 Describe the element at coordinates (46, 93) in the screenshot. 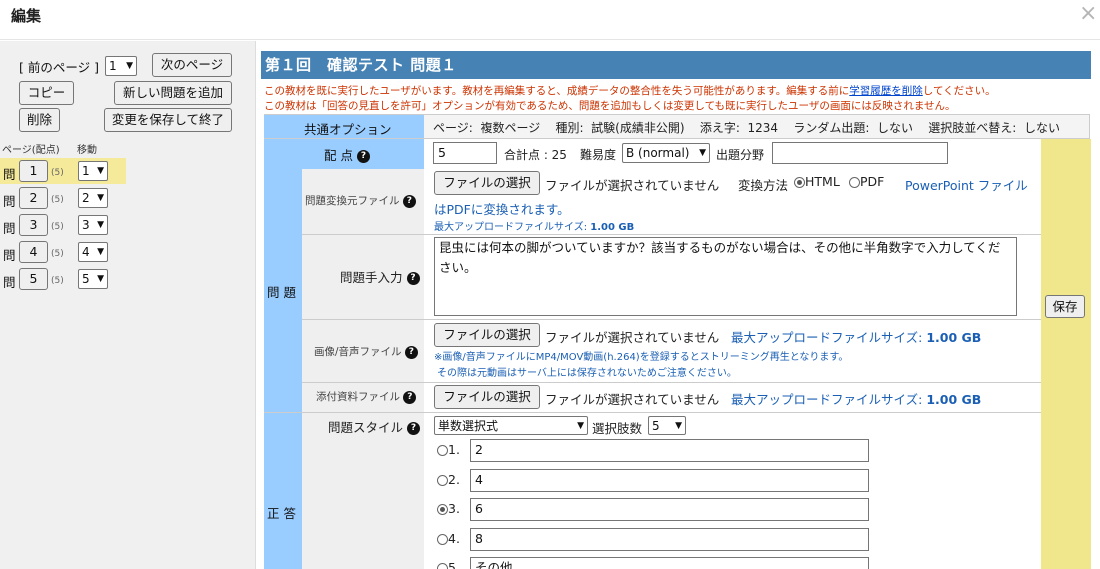

I see `copy-button: コピー` at that location.